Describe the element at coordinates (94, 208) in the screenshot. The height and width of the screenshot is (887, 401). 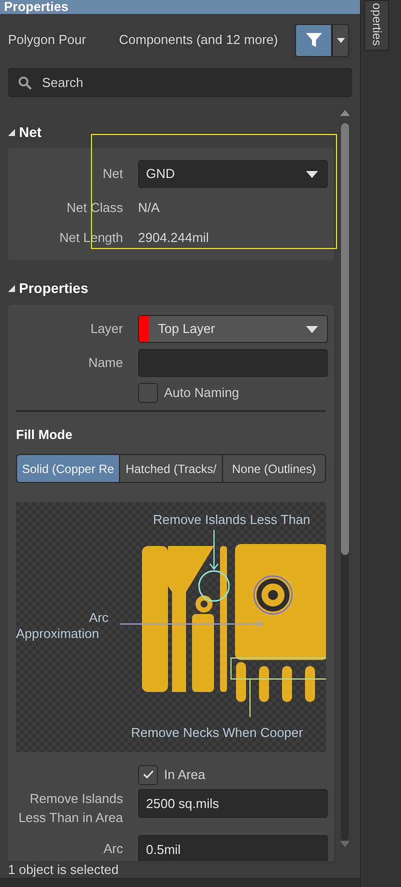
I see `field-label: Net Class` at that location.